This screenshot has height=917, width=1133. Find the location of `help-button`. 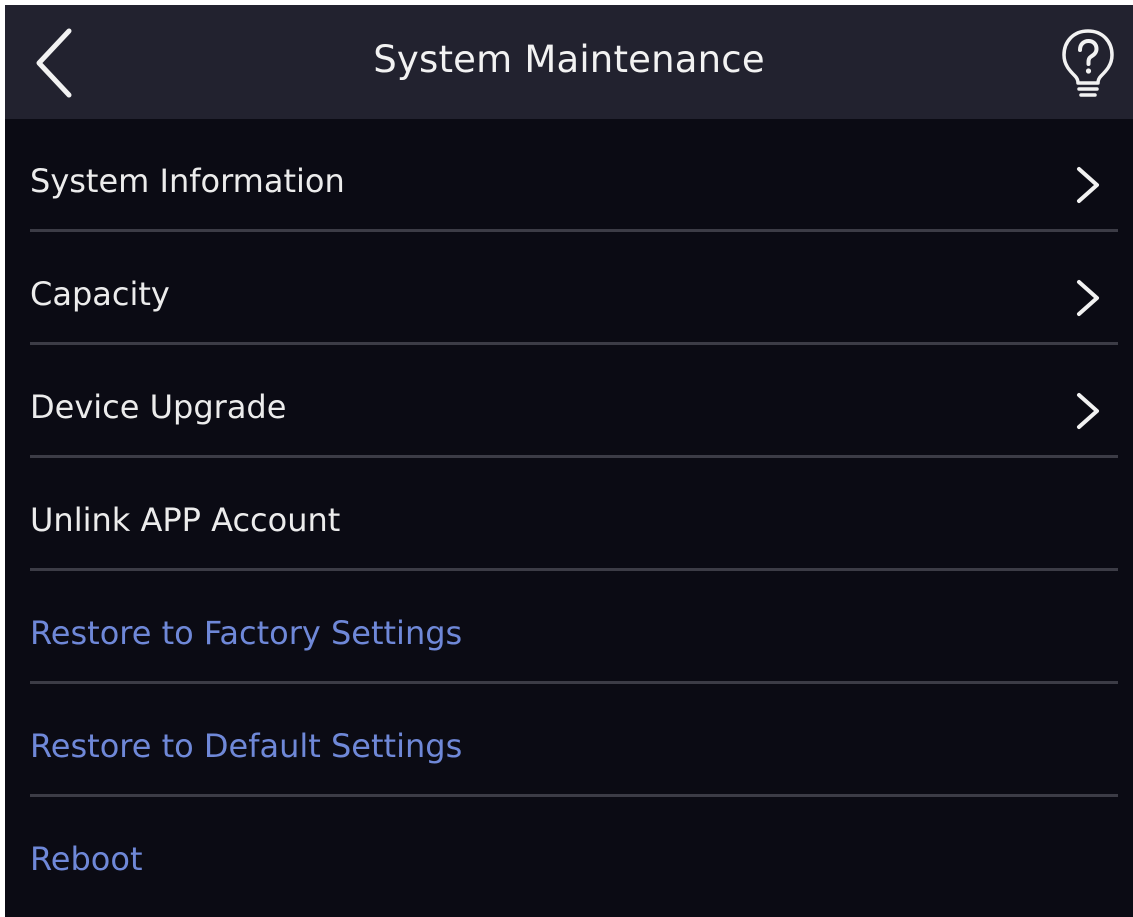

help-button is located at coordinates (1088, 64).